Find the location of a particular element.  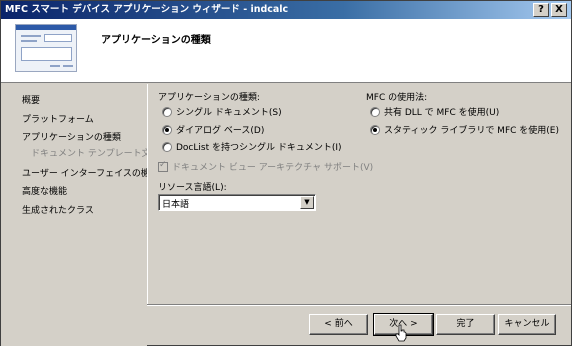

sidebar-item-overview: 概要 is located at coordinates (31, 99).